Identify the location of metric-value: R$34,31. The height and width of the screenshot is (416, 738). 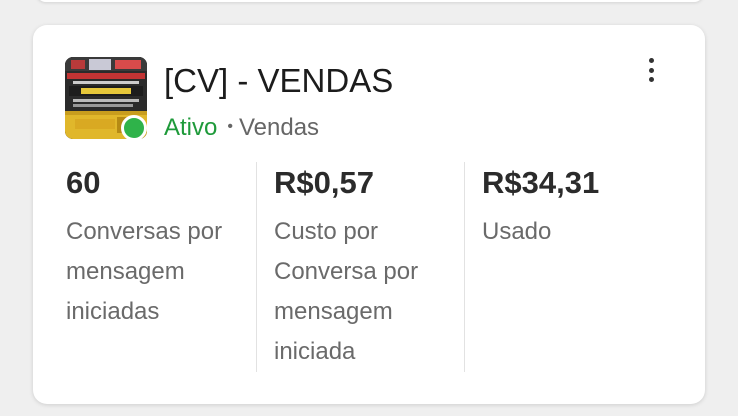
(541, 182).